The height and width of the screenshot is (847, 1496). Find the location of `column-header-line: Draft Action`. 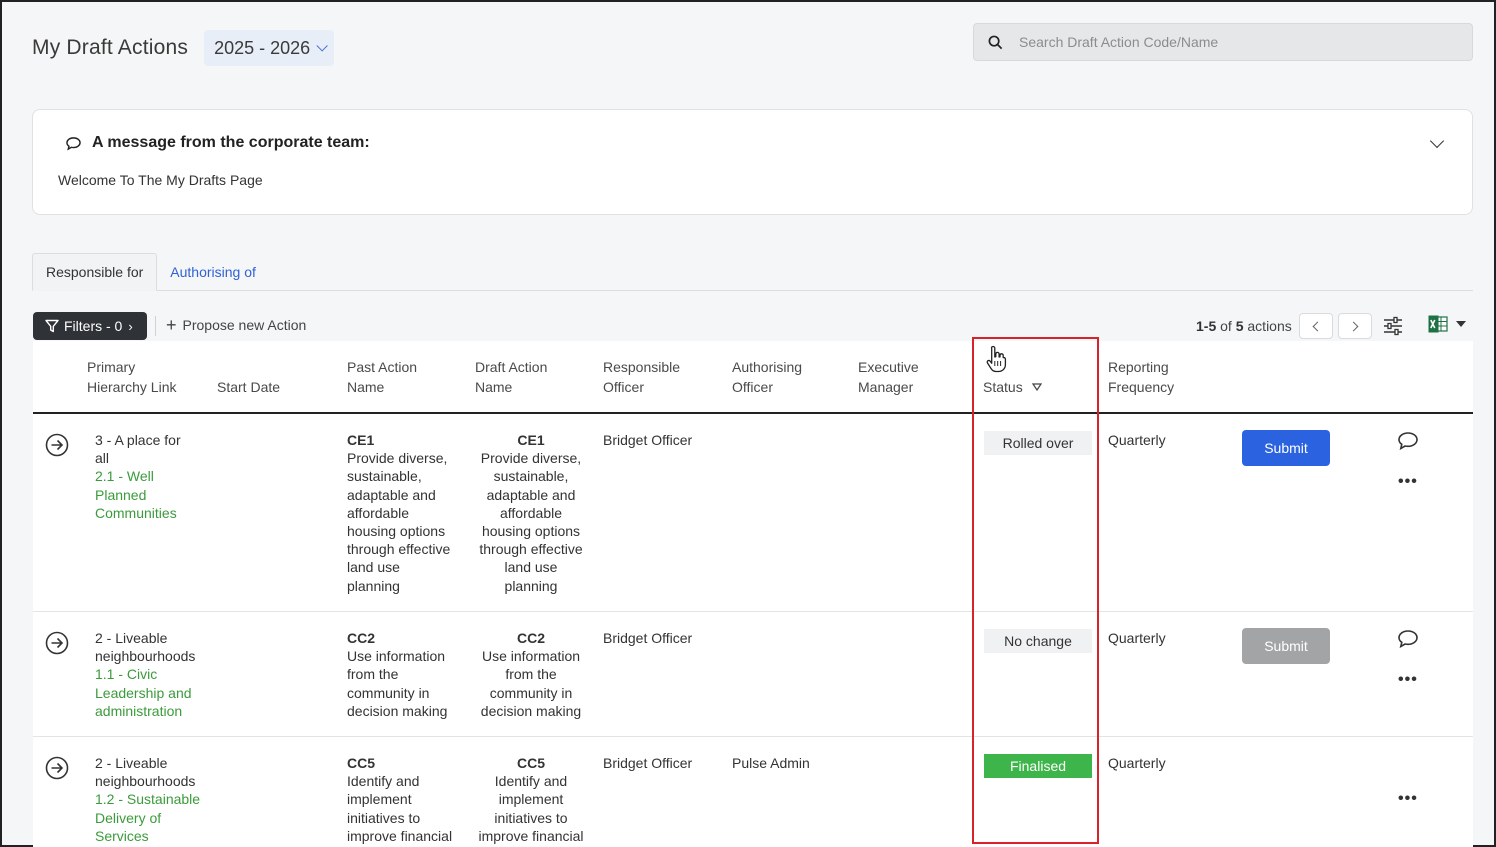

column-header-line: Draft Action is located at coordinates (511, 367).